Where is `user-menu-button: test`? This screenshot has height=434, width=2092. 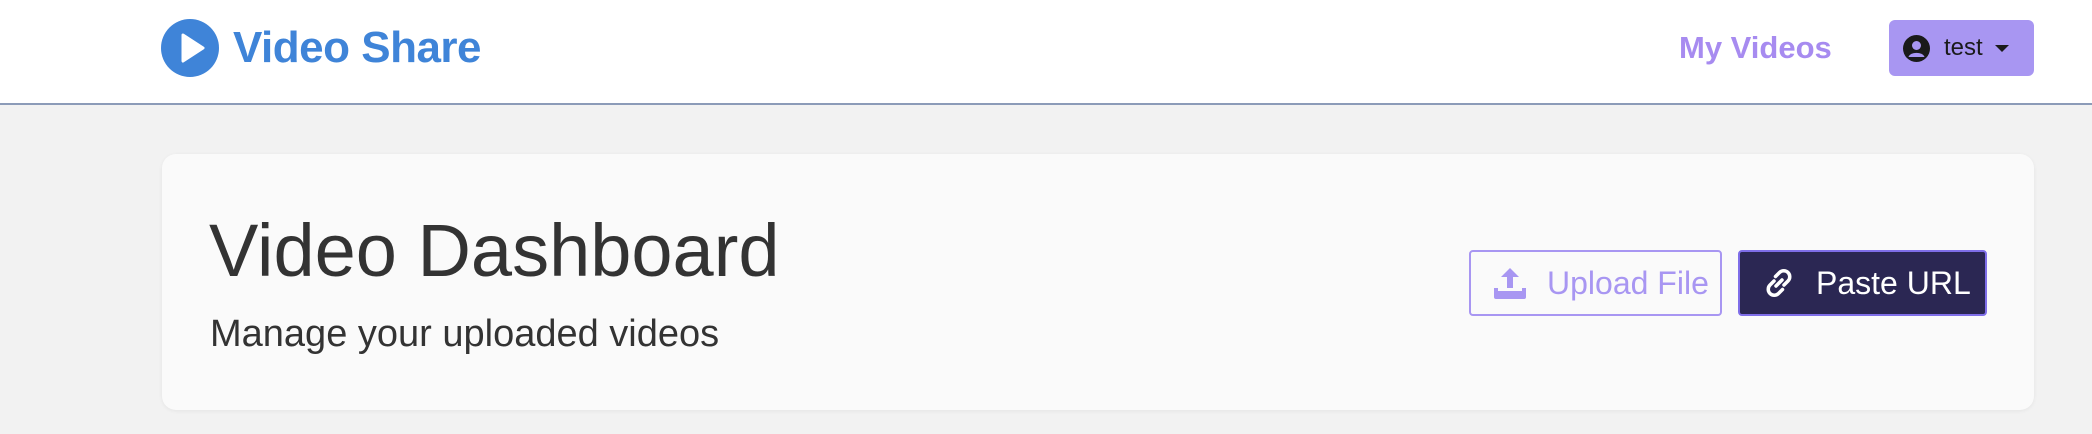
user-menu-button: test is located at coordinates (1961, 48).